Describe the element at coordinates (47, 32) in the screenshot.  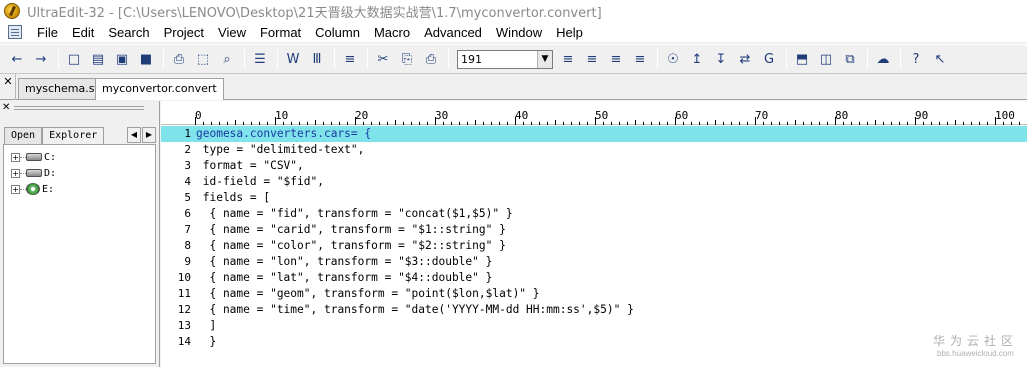
I see `menu-file: File` at that location.